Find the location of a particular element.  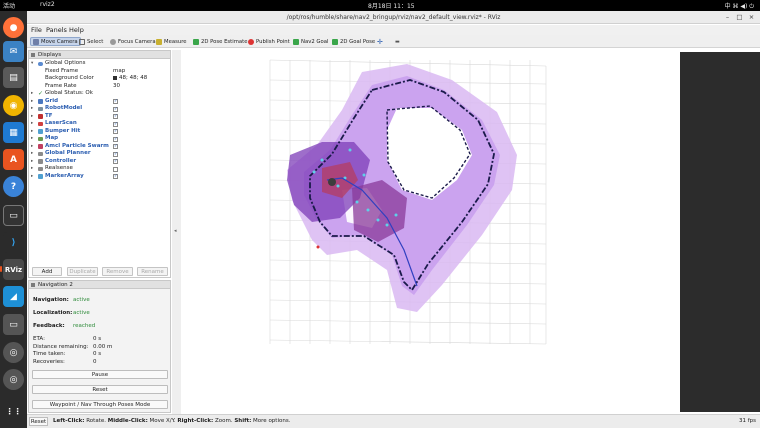

menu-file: File is located at coordinates (36, 30).